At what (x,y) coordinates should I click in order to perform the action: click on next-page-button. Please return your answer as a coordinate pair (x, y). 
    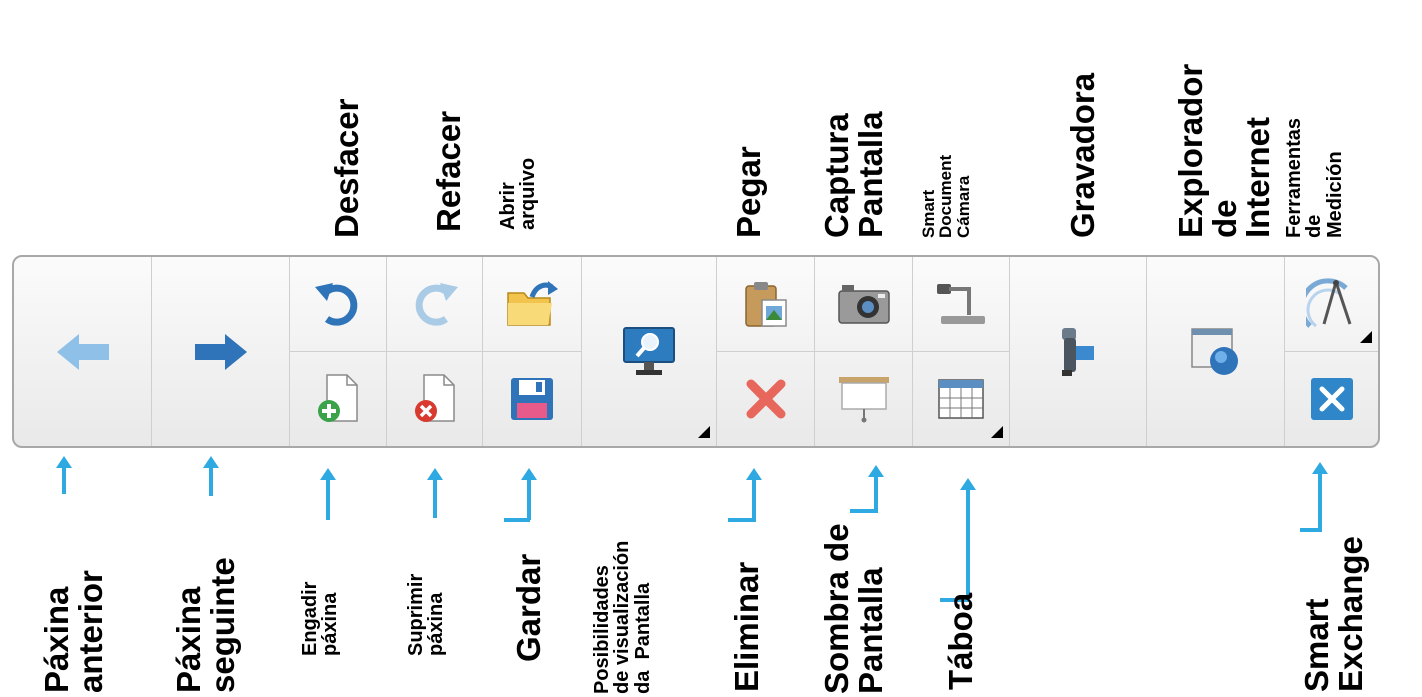
    Looking at the image, I should click on (220, 351).